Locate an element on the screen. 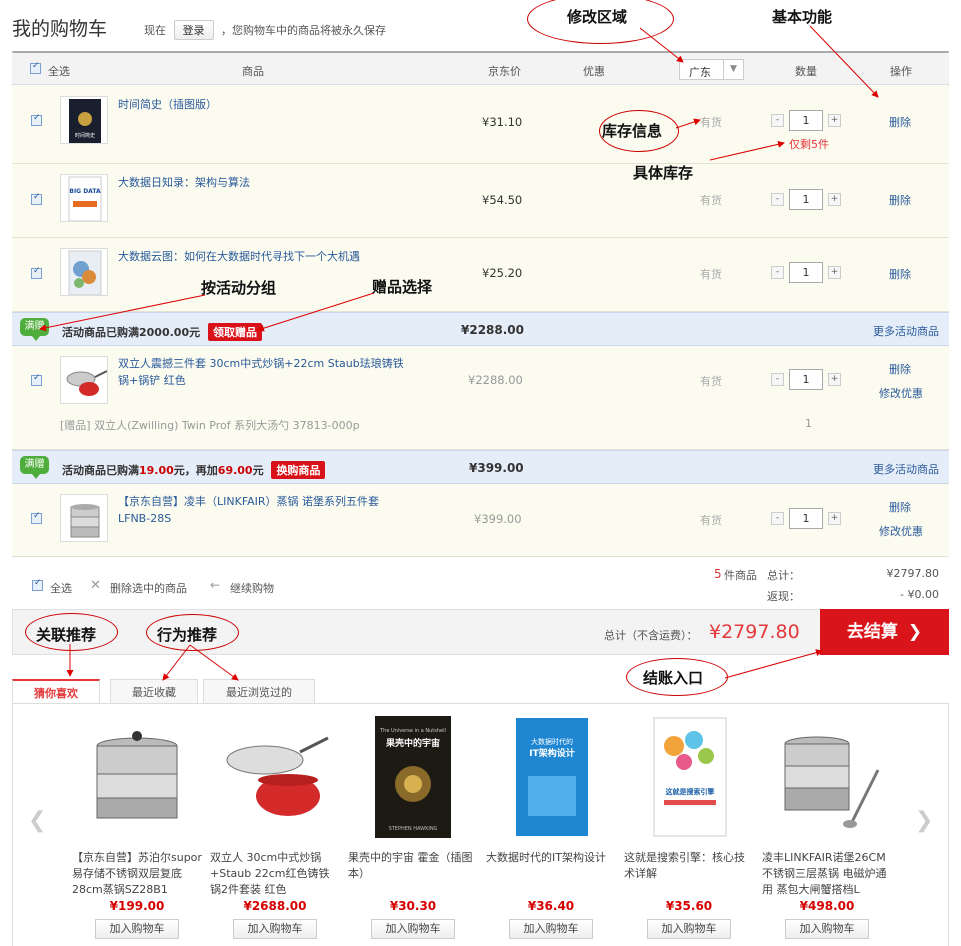  stock-status: 有货 is located at coordinates (711, 274).